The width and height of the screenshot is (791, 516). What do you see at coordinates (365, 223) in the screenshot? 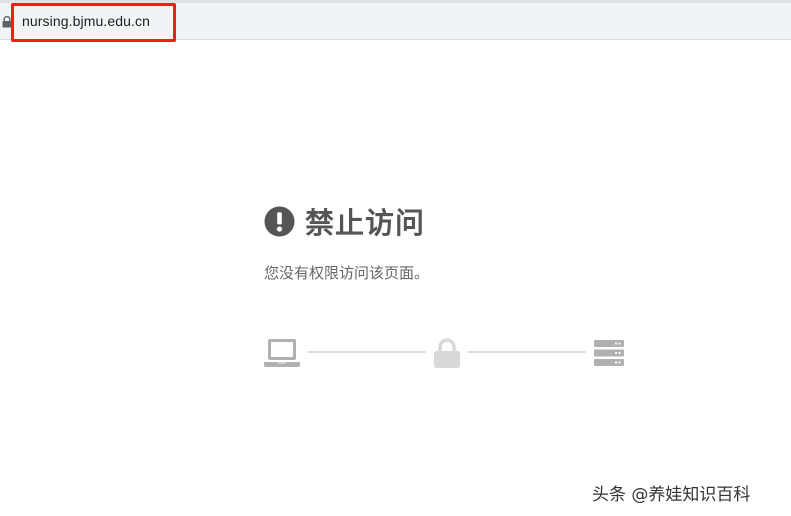
I see `page-title: 禁止访问` at bounding box center [365, 223].